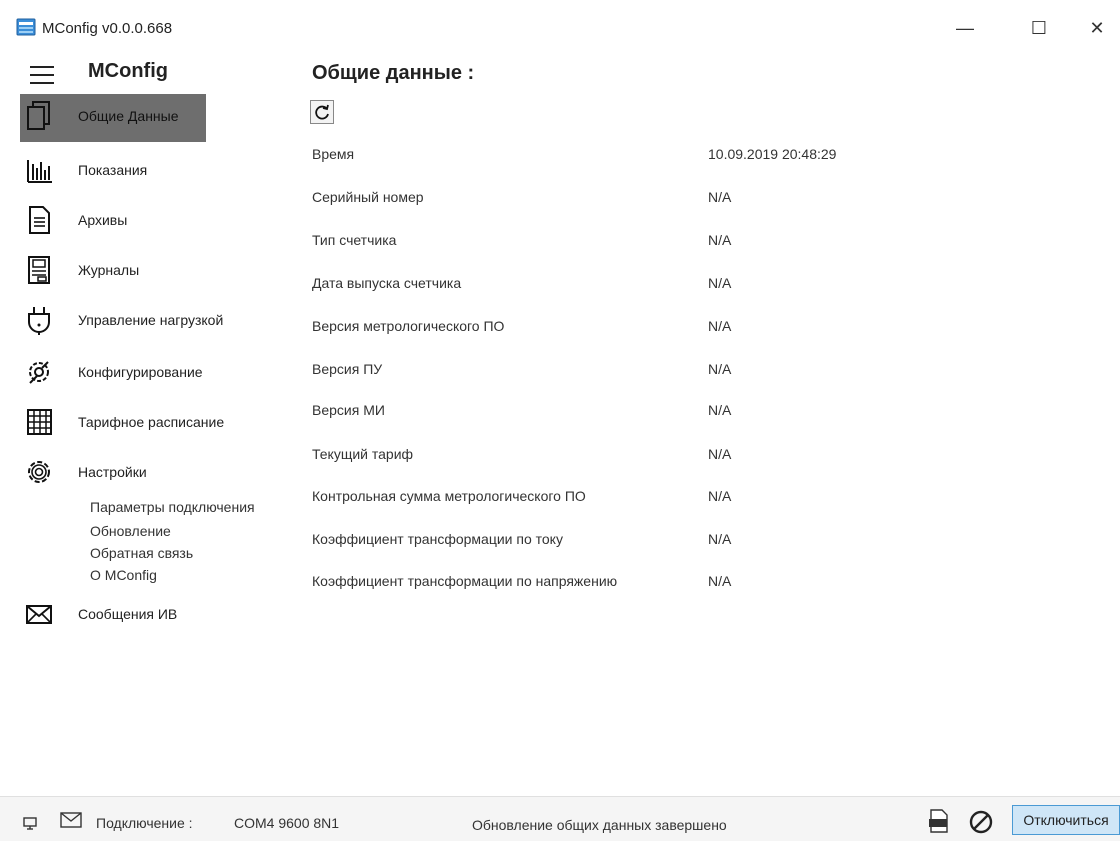 The image size is (1120, 841). I want to click on row-value: 10.09.2019 20:48:29, so click(772, 154).